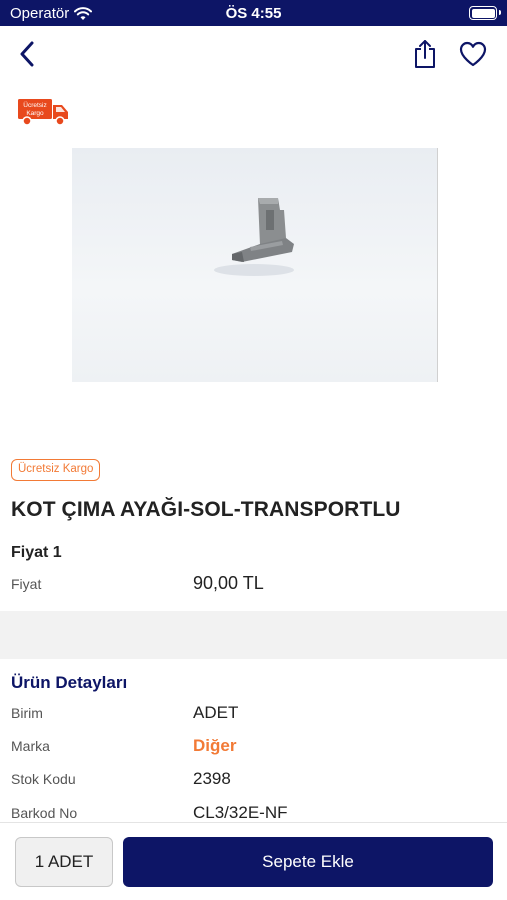 This screenshot has width=507, height=900. What do you see at coordinates (69, 682) in the screenshot?
I see `details-heading: Ürün Detayları` at bounding box center [69, 682].